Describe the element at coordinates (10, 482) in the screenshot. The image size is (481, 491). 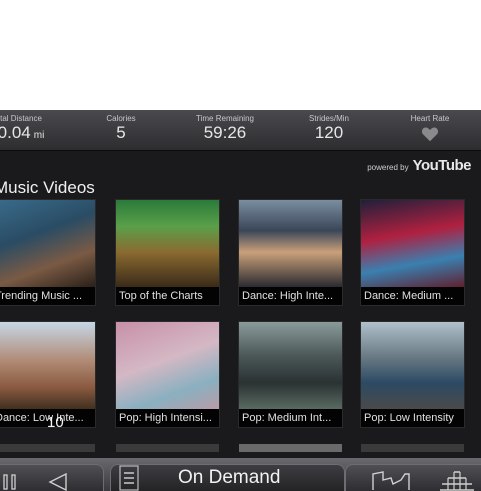
I see `pause-icon` at that location.